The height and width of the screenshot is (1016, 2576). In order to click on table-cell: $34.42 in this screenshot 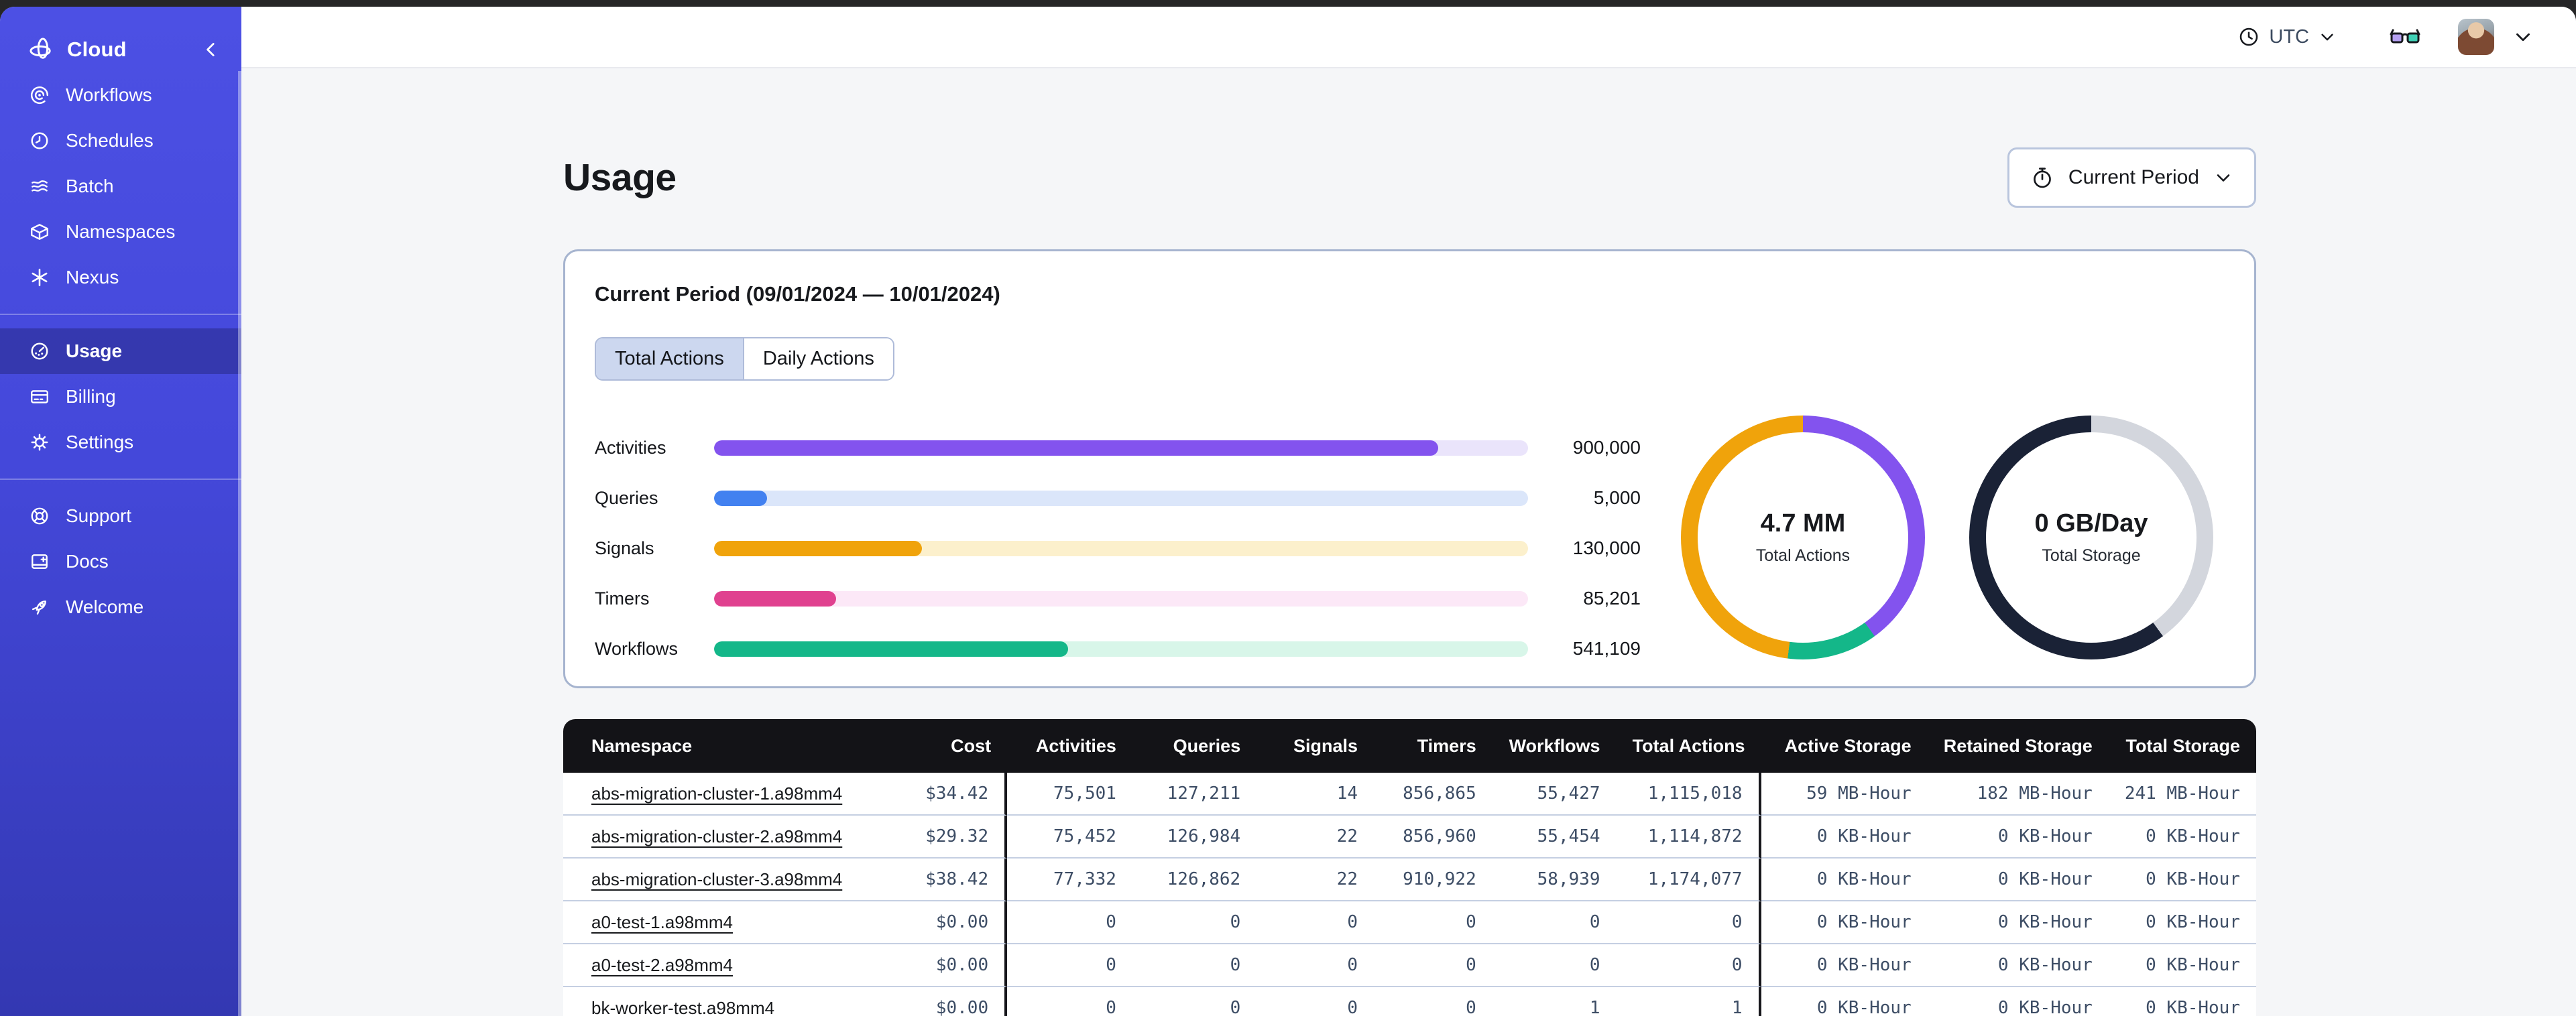, I will do `click(940, 794)`.